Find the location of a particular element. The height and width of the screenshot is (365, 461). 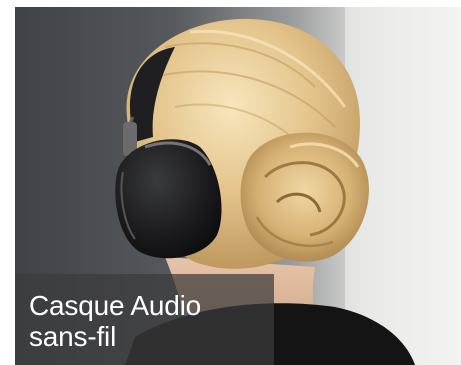

banner-caption: Casque Audio sans-fil is located at coordinates (144, 319).